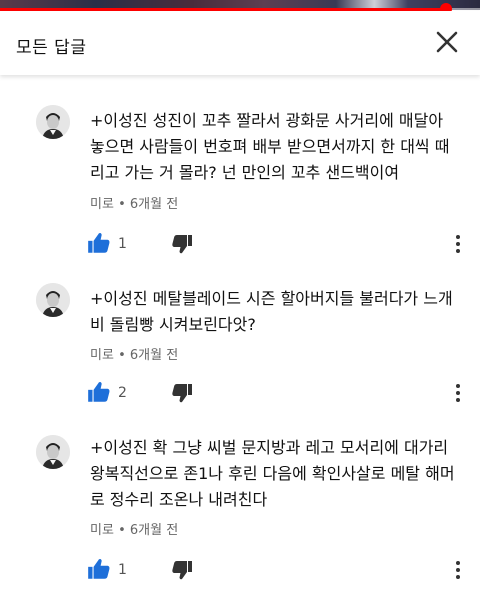 The image size is (480, 602). What do you see at coordinates (122, 393) in the screenshot?
I see `like-count: 2` at bounding box center [122, 393].